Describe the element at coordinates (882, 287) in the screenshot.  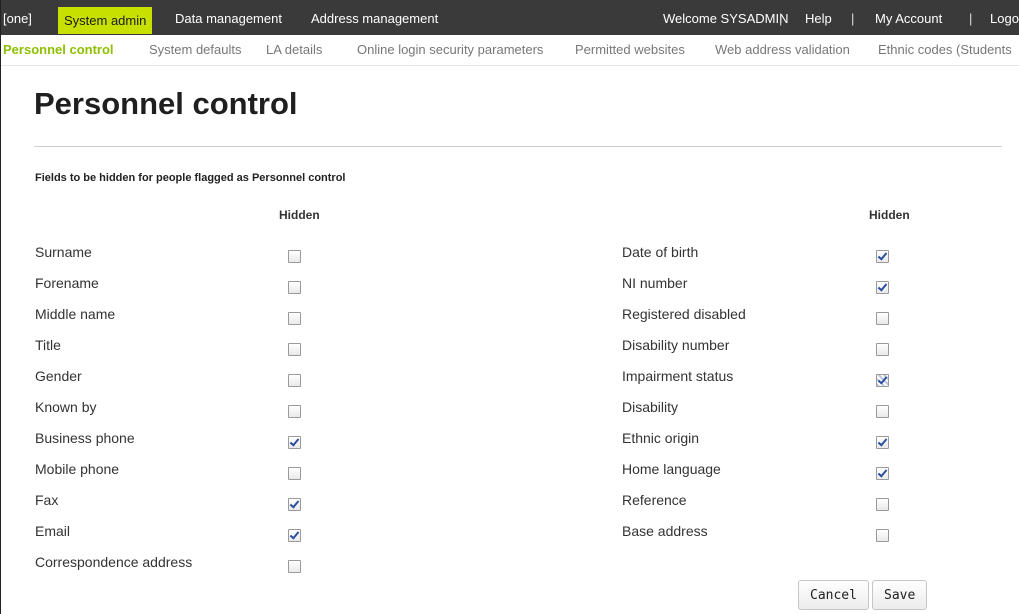
I see `hidden-checkbox-ni-number` at that location.